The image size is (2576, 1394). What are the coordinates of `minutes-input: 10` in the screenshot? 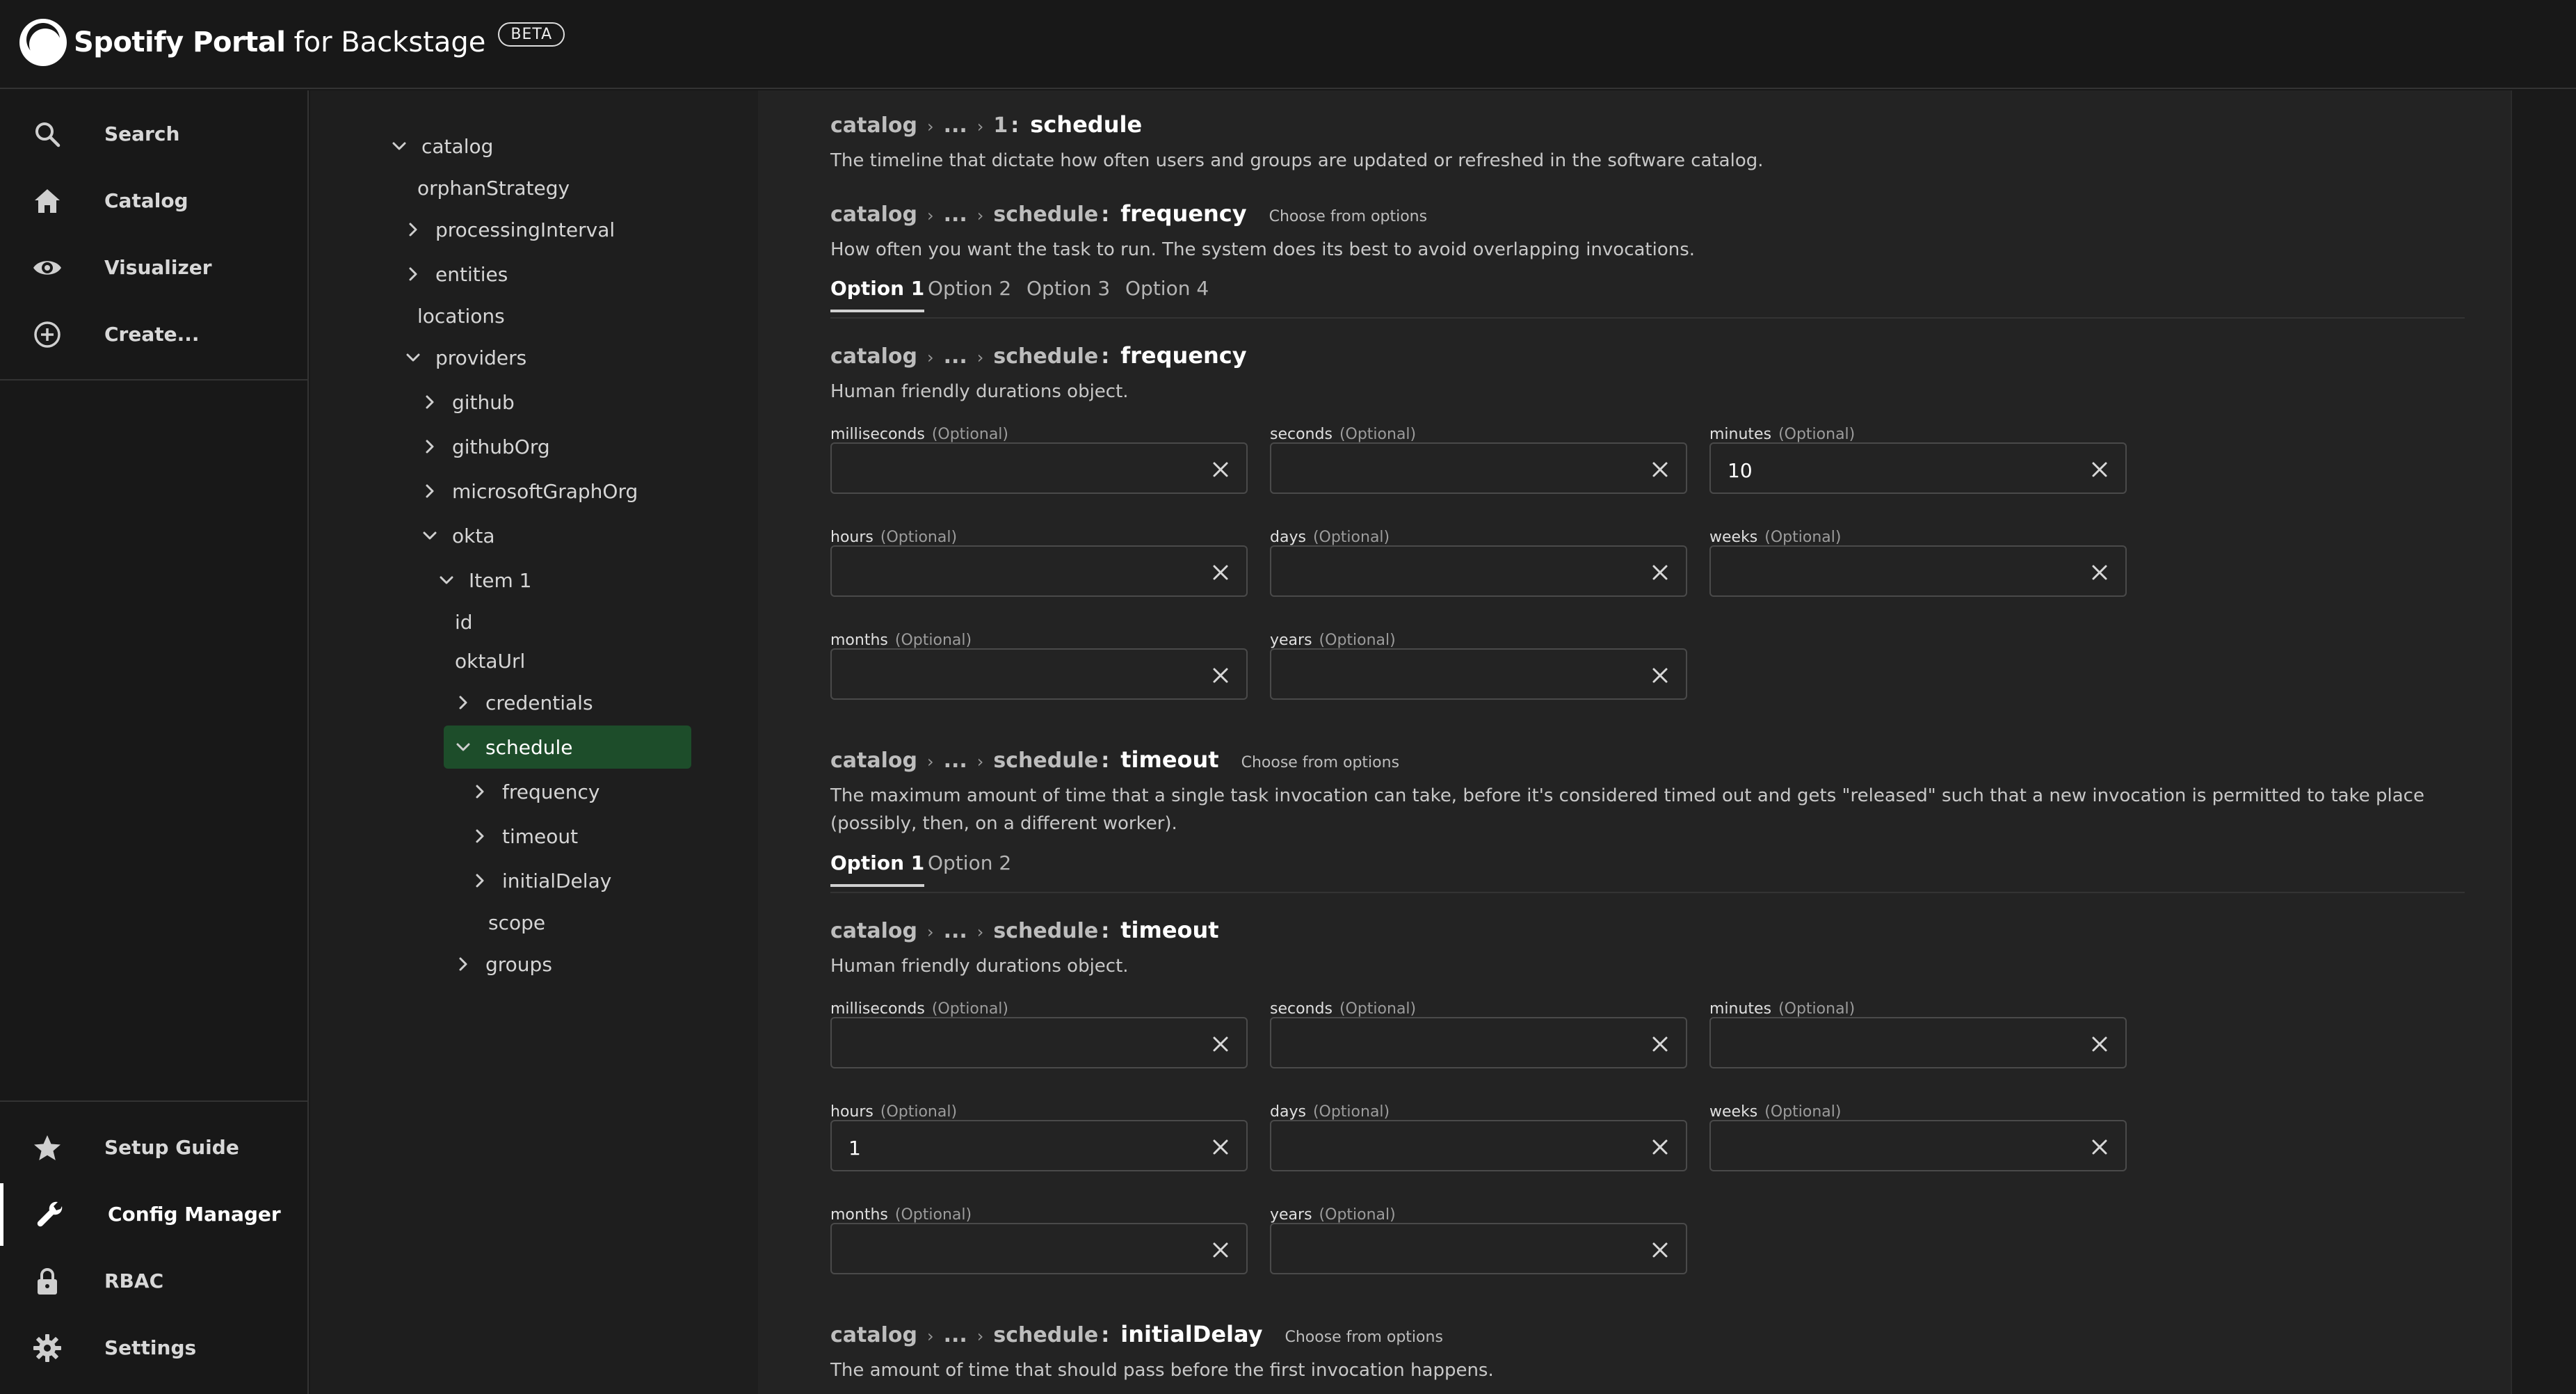 It's located at (1918, 468).